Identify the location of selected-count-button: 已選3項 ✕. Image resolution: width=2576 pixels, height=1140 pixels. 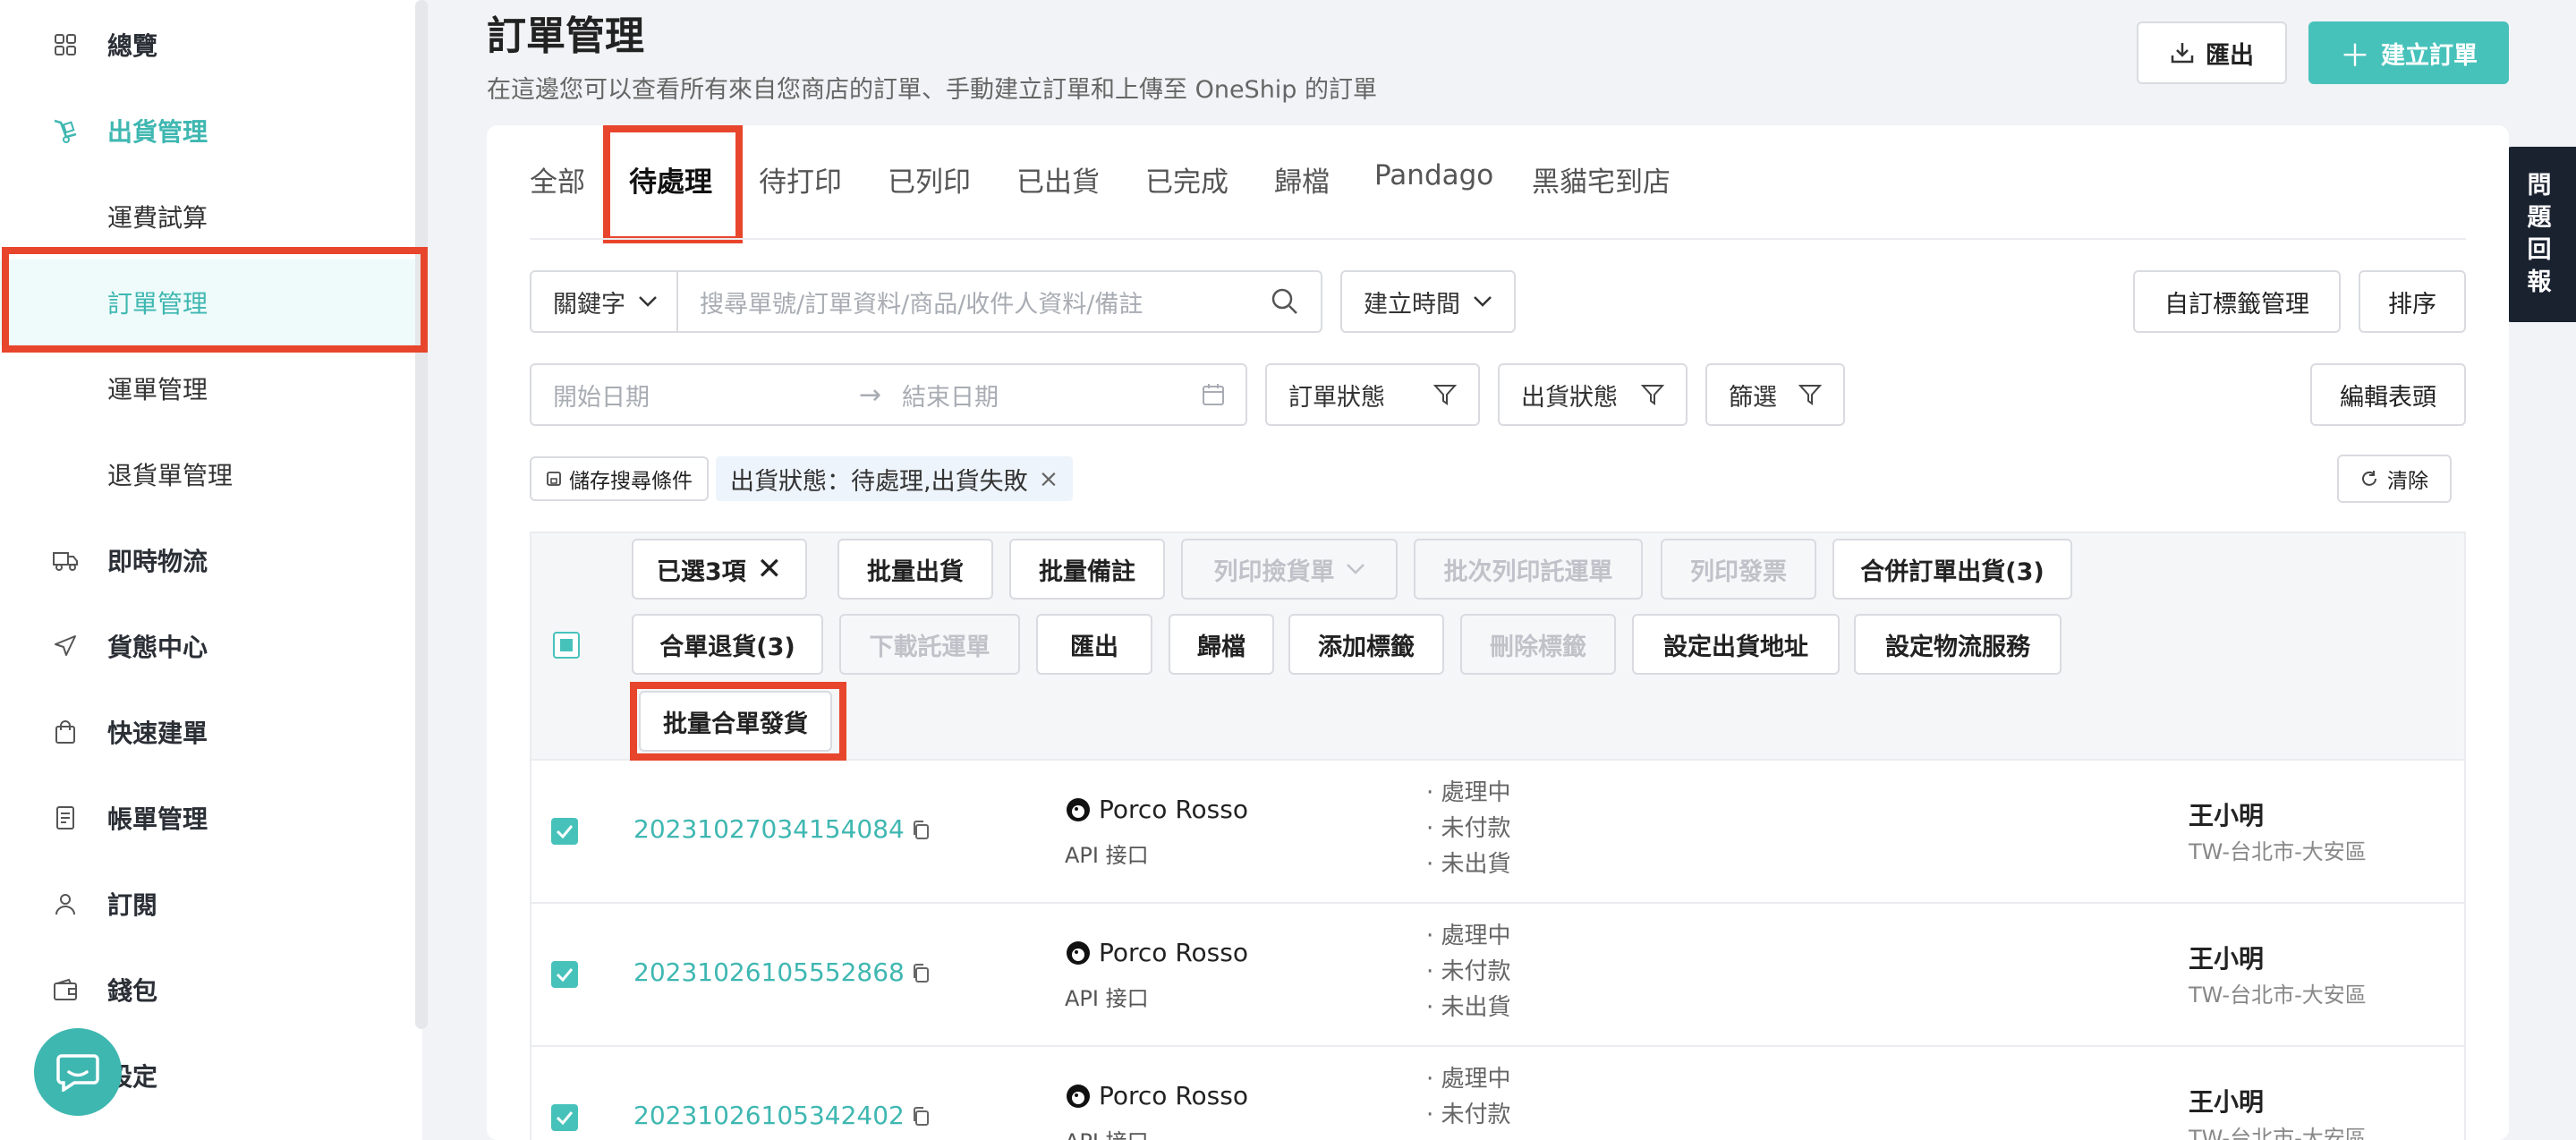
(719, 569).